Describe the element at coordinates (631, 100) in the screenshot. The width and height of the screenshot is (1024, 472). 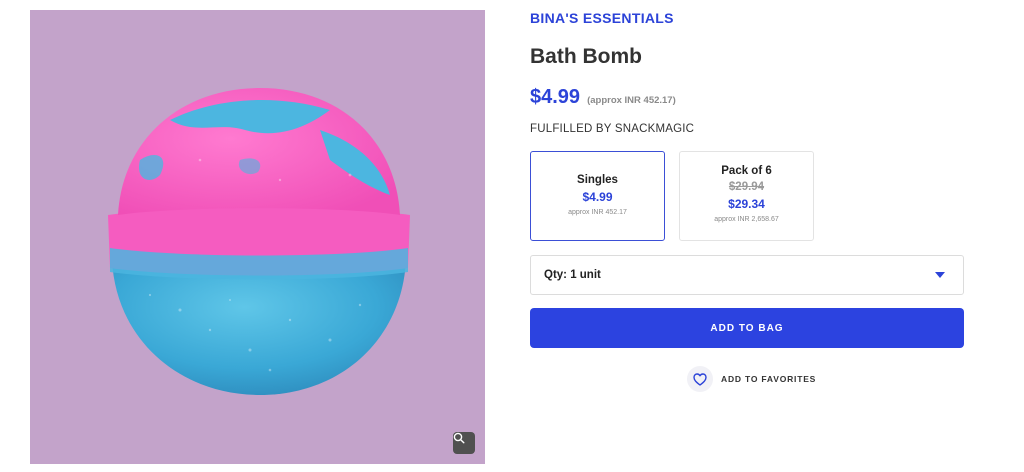
I see `product-price-approx: (approx INR 452.17)` at that location.